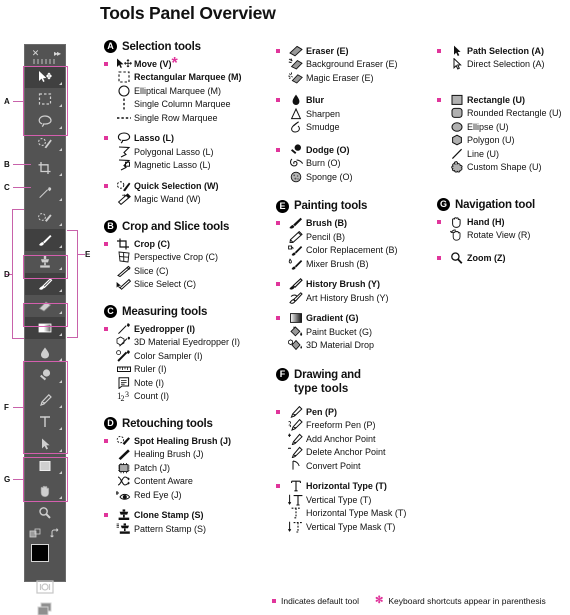 This screenshot has width=570, height=615. I want to click on tool-row-3d-material-drop: 3D Material Drop, so click(356, 346).